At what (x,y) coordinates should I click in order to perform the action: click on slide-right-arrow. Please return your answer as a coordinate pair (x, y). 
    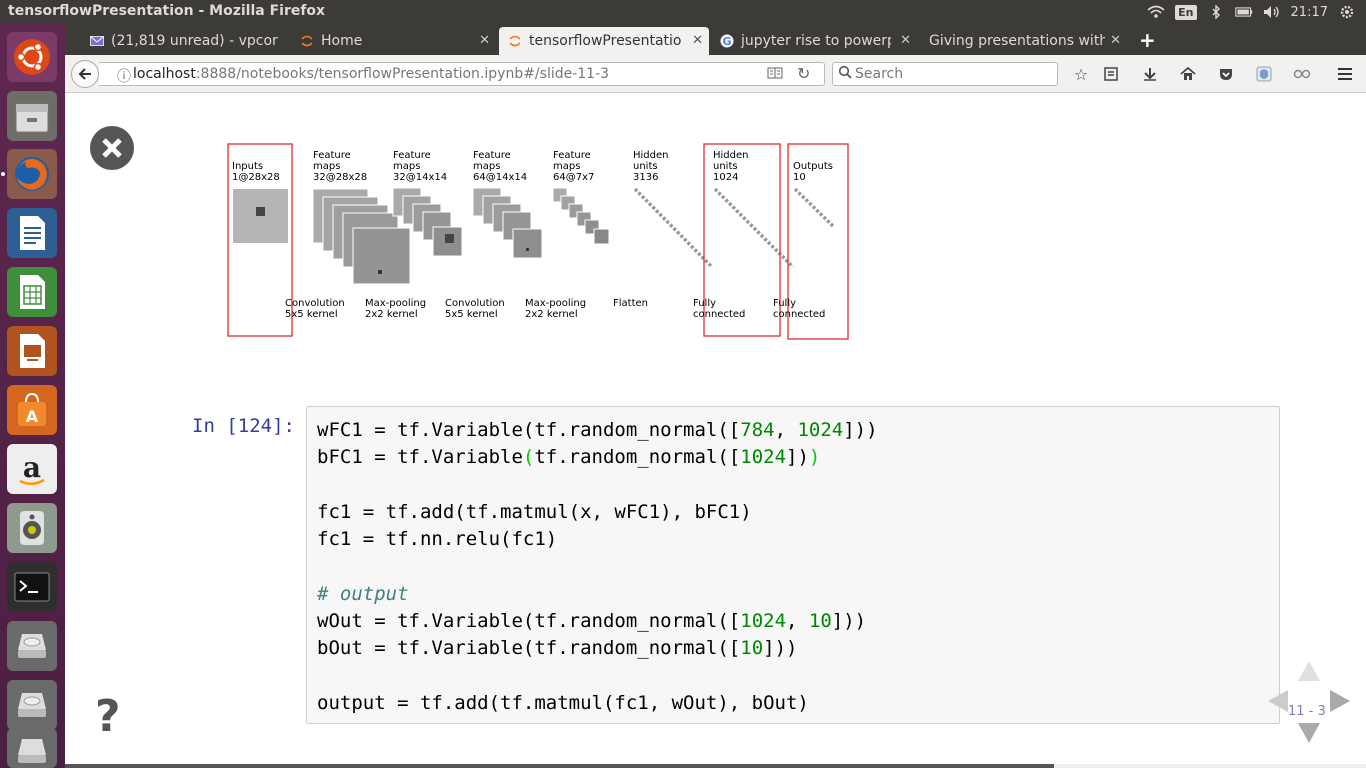
    Looking at the image, I should click on (1340, 701).